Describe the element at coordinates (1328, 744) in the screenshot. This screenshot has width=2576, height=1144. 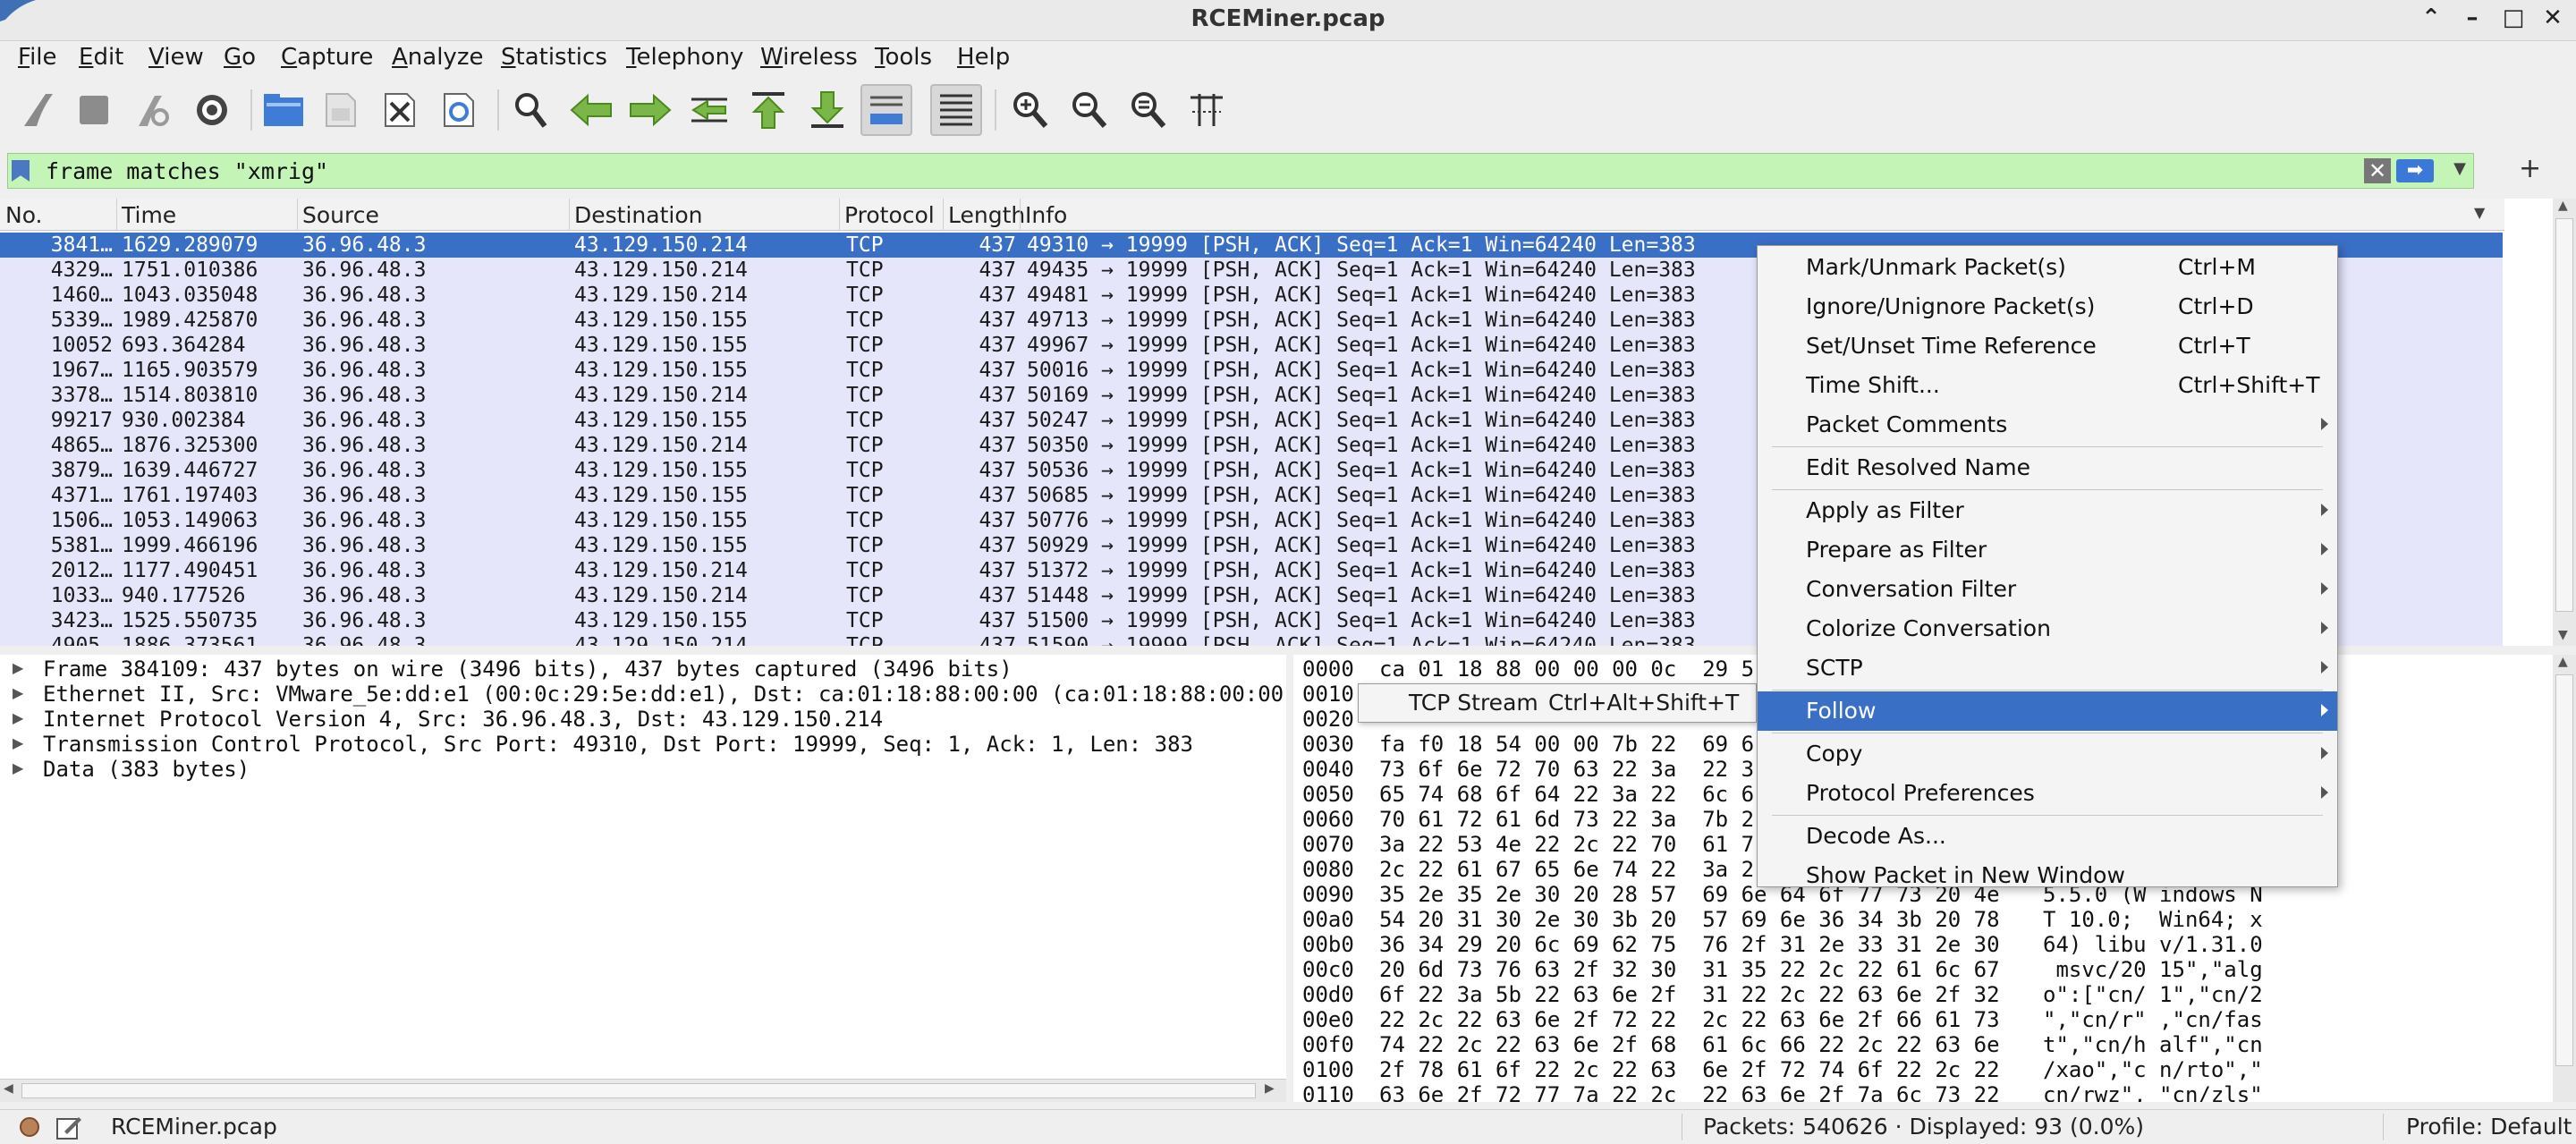
I see `byte-offset: 0030` at that location.